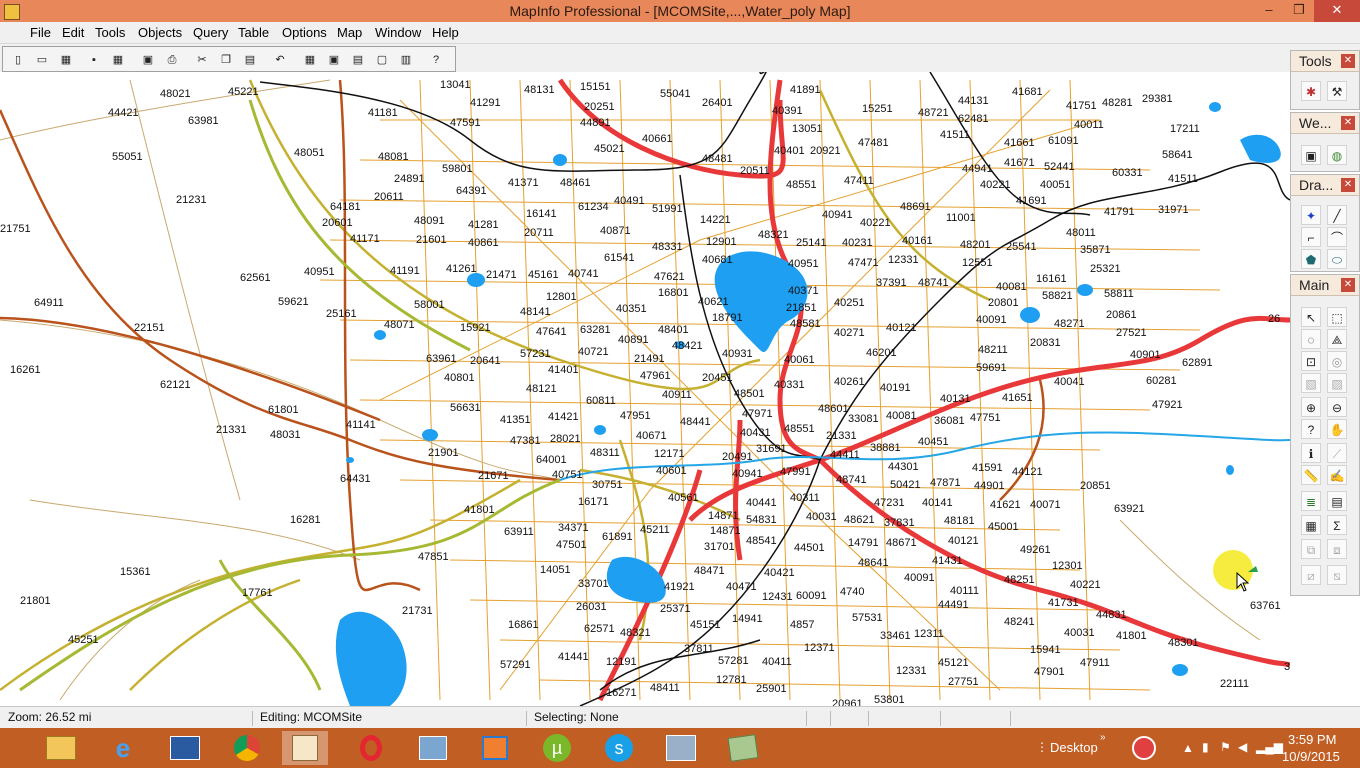  Describe the element at coordinates (433, 748) in the screenshot. I see `image-viewer-icon` at that location.